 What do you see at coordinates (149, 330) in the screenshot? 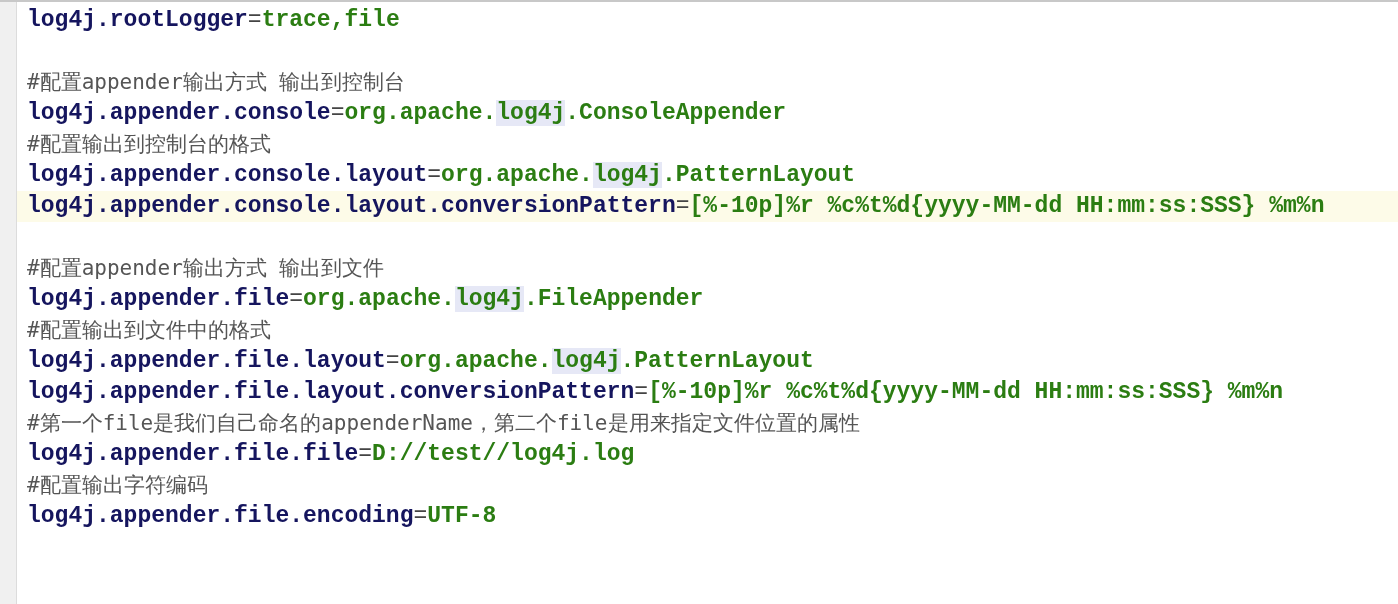
I see `comment-line: #配置输出到文件中的格式` at bounding box center [149, 330].